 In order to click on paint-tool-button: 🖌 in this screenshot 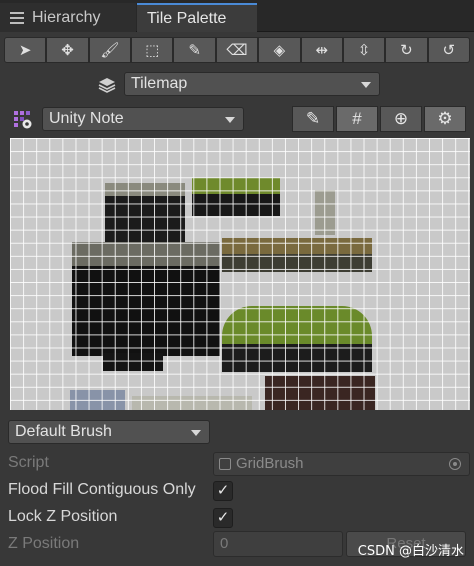, I will do `click(110, 50)`.